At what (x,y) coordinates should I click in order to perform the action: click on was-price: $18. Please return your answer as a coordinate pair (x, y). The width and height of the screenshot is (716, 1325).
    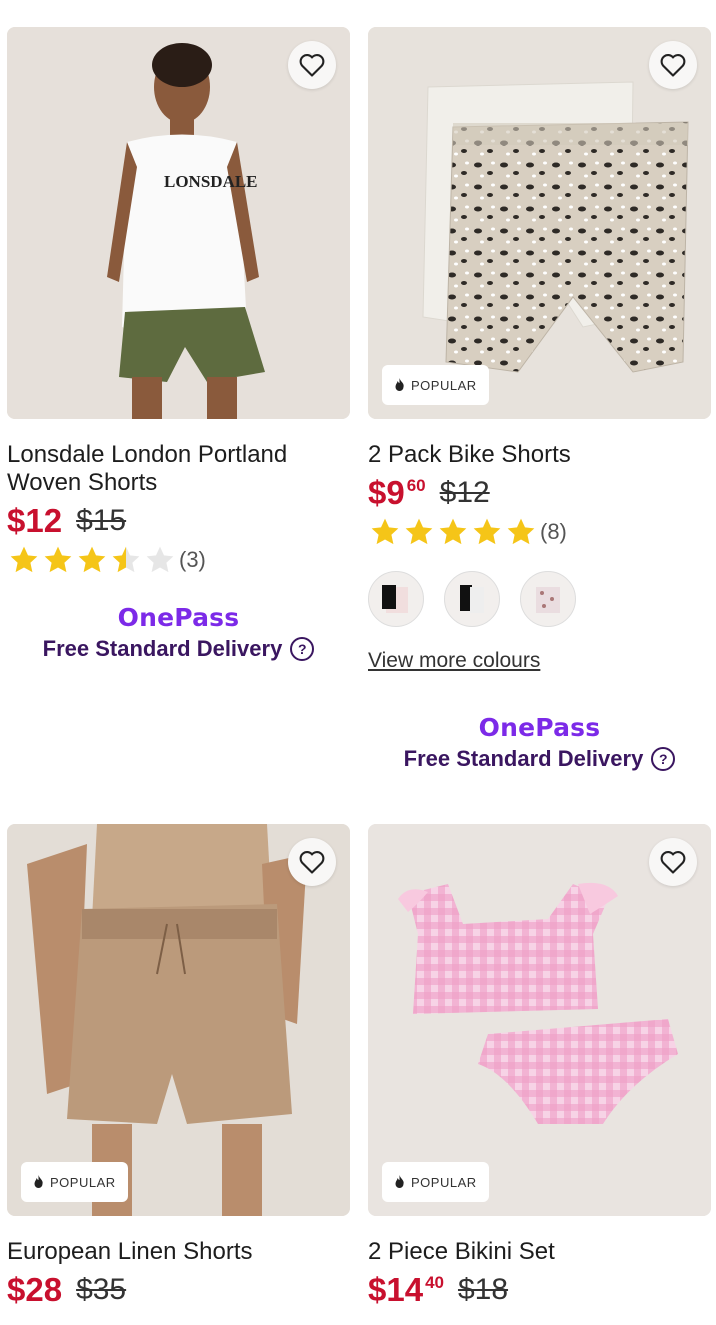
    Looking at the image, I should click on (483, 1289).